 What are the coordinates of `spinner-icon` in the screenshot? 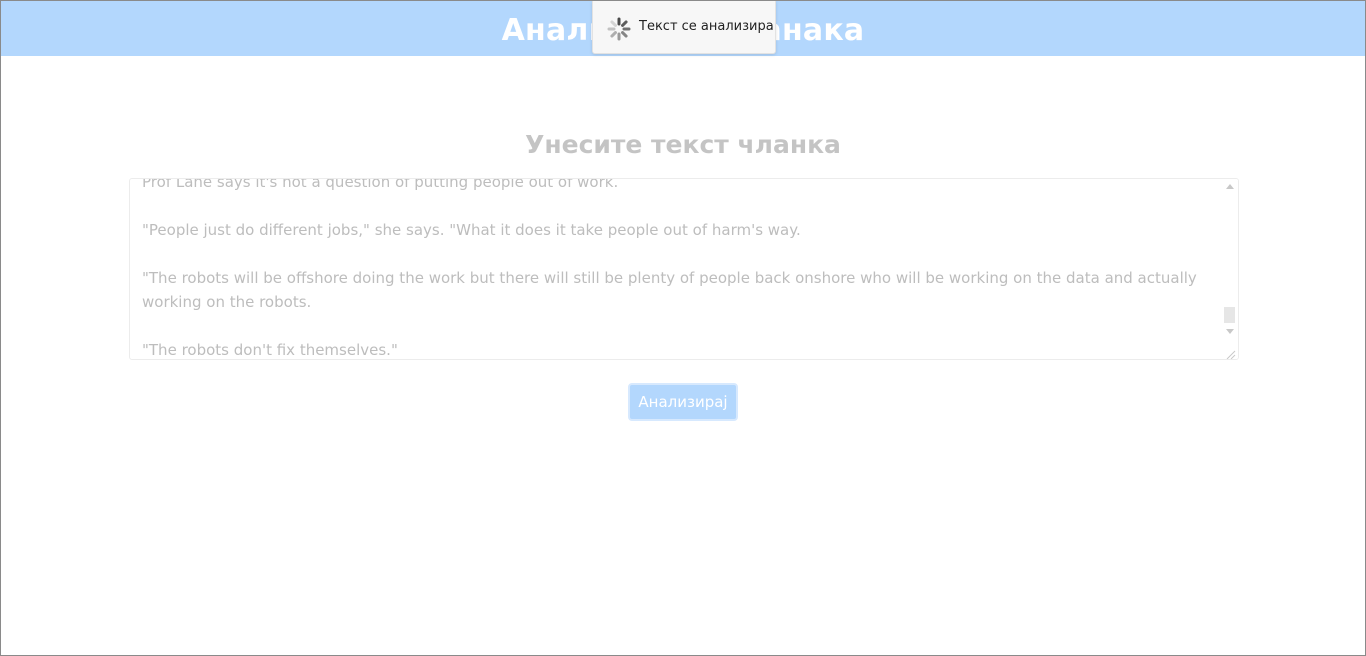 It's located at (619, 29).